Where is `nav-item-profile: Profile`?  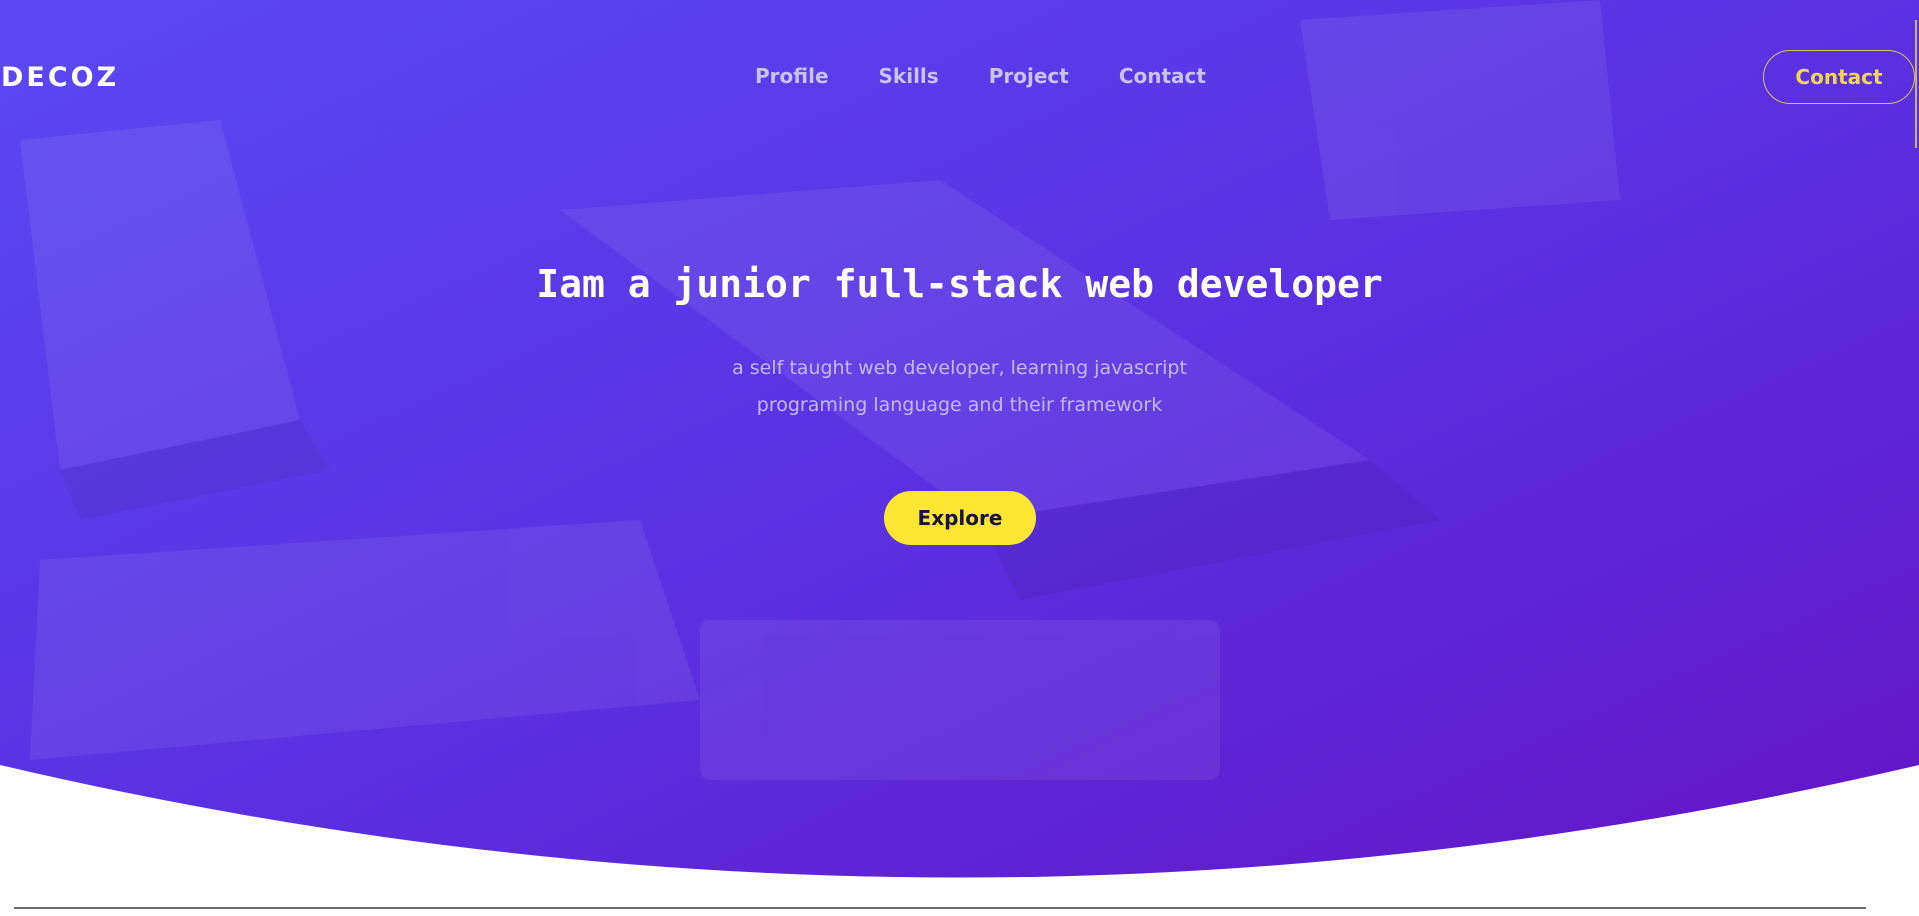
nav-item-profile: Profile is located at coordinates (792, 76).